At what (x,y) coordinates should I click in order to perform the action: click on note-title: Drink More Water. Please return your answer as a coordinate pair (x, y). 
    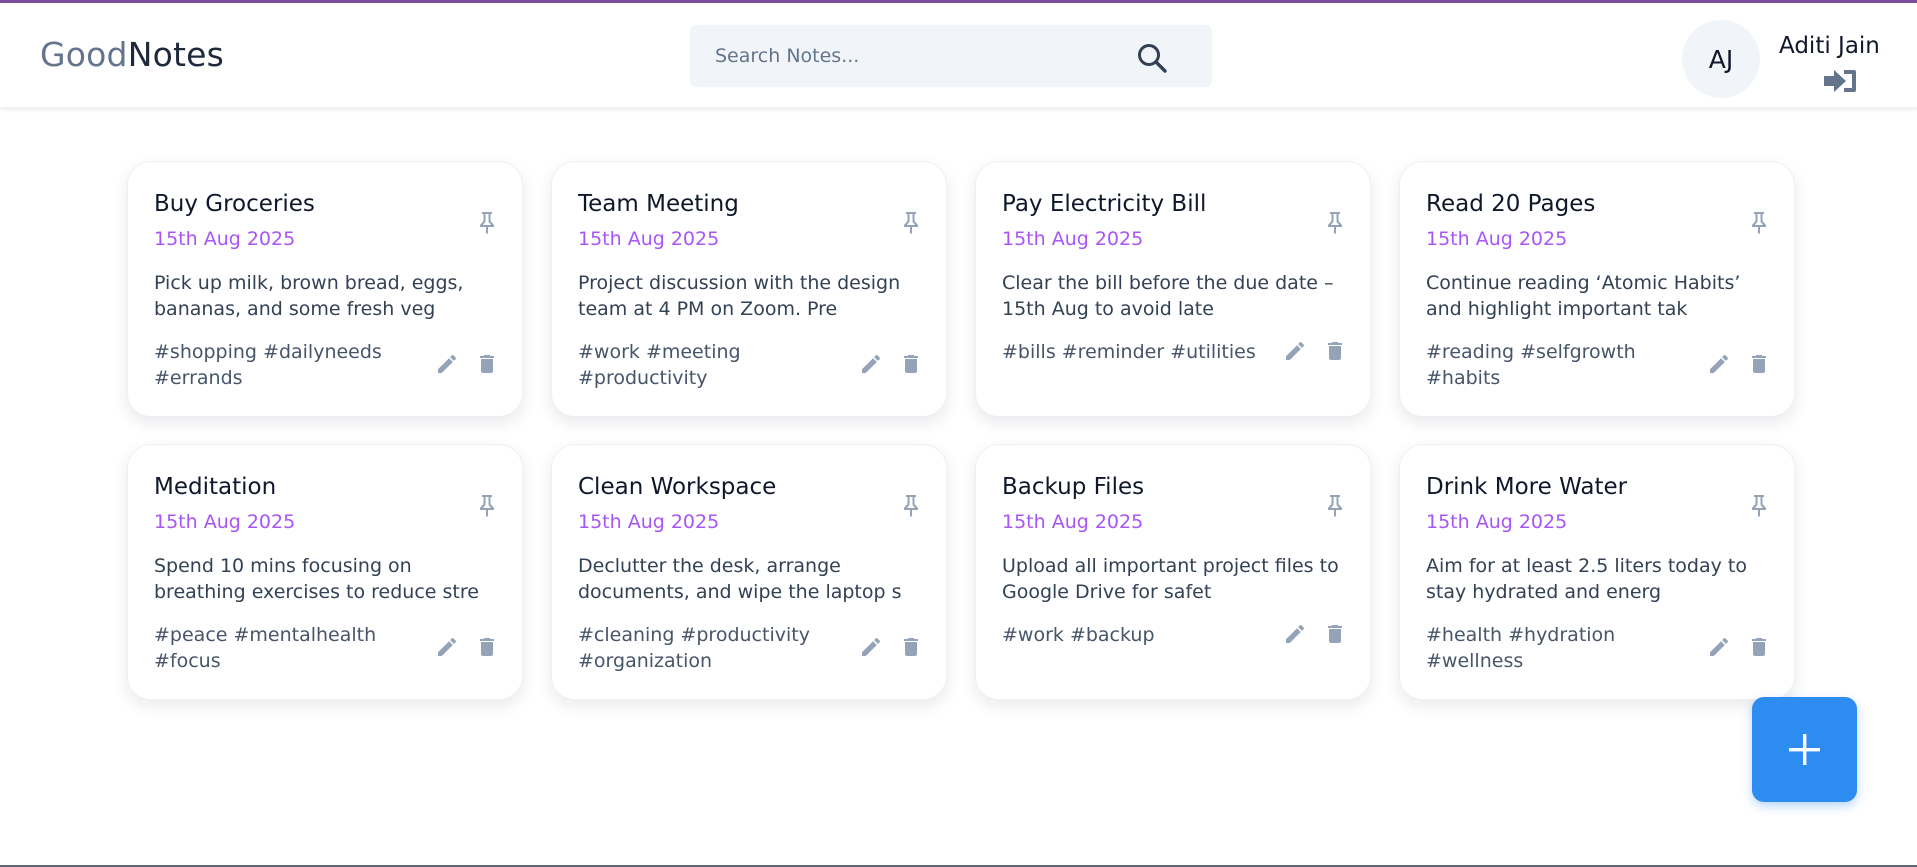
    Looking at the image, I should click on (1527, 487).